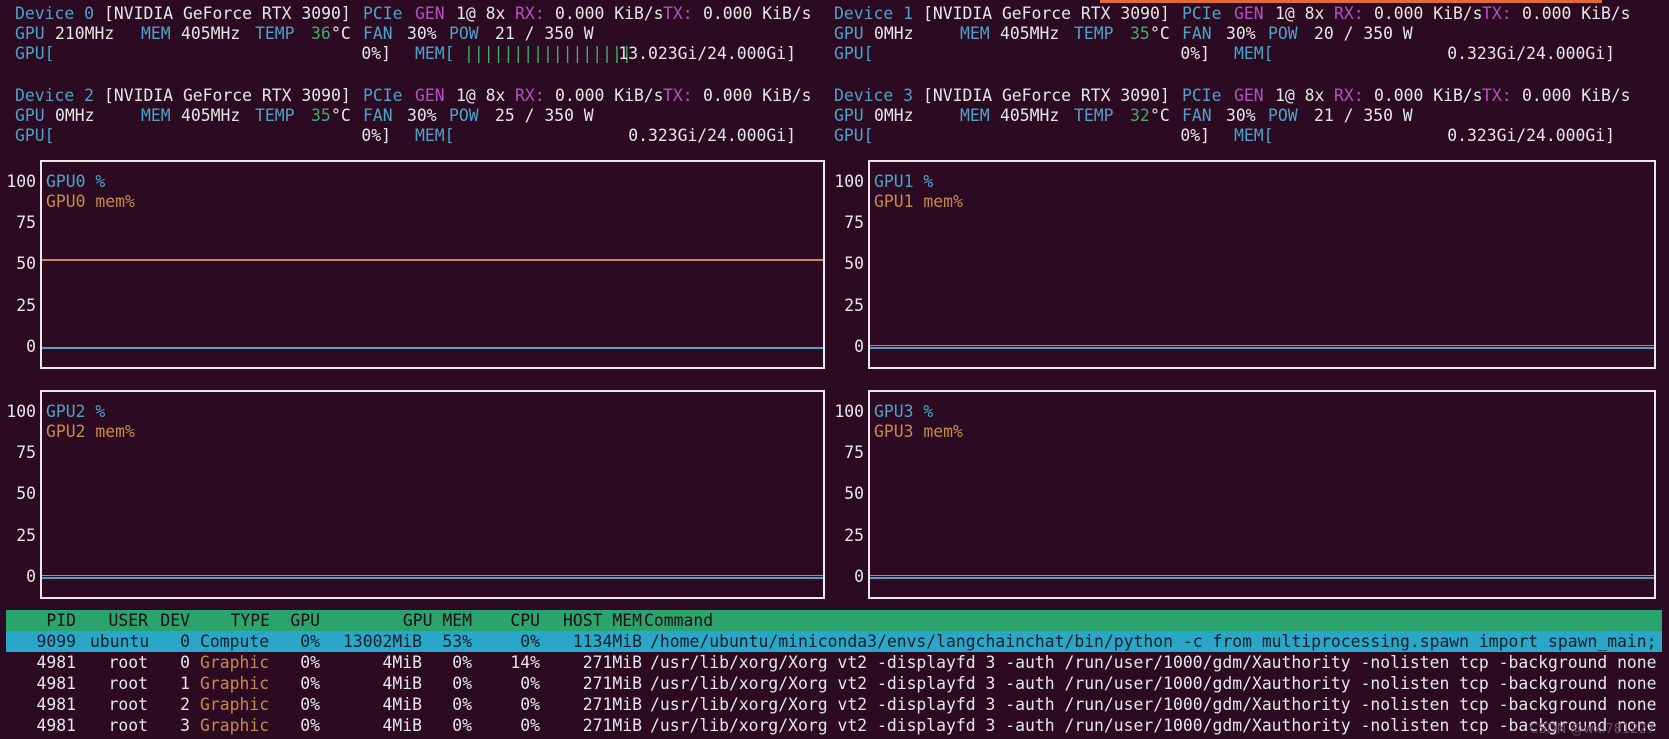 This screenshot has width=1669, height=739. I want to click on header-gpu: GPU, so click(296, 620).